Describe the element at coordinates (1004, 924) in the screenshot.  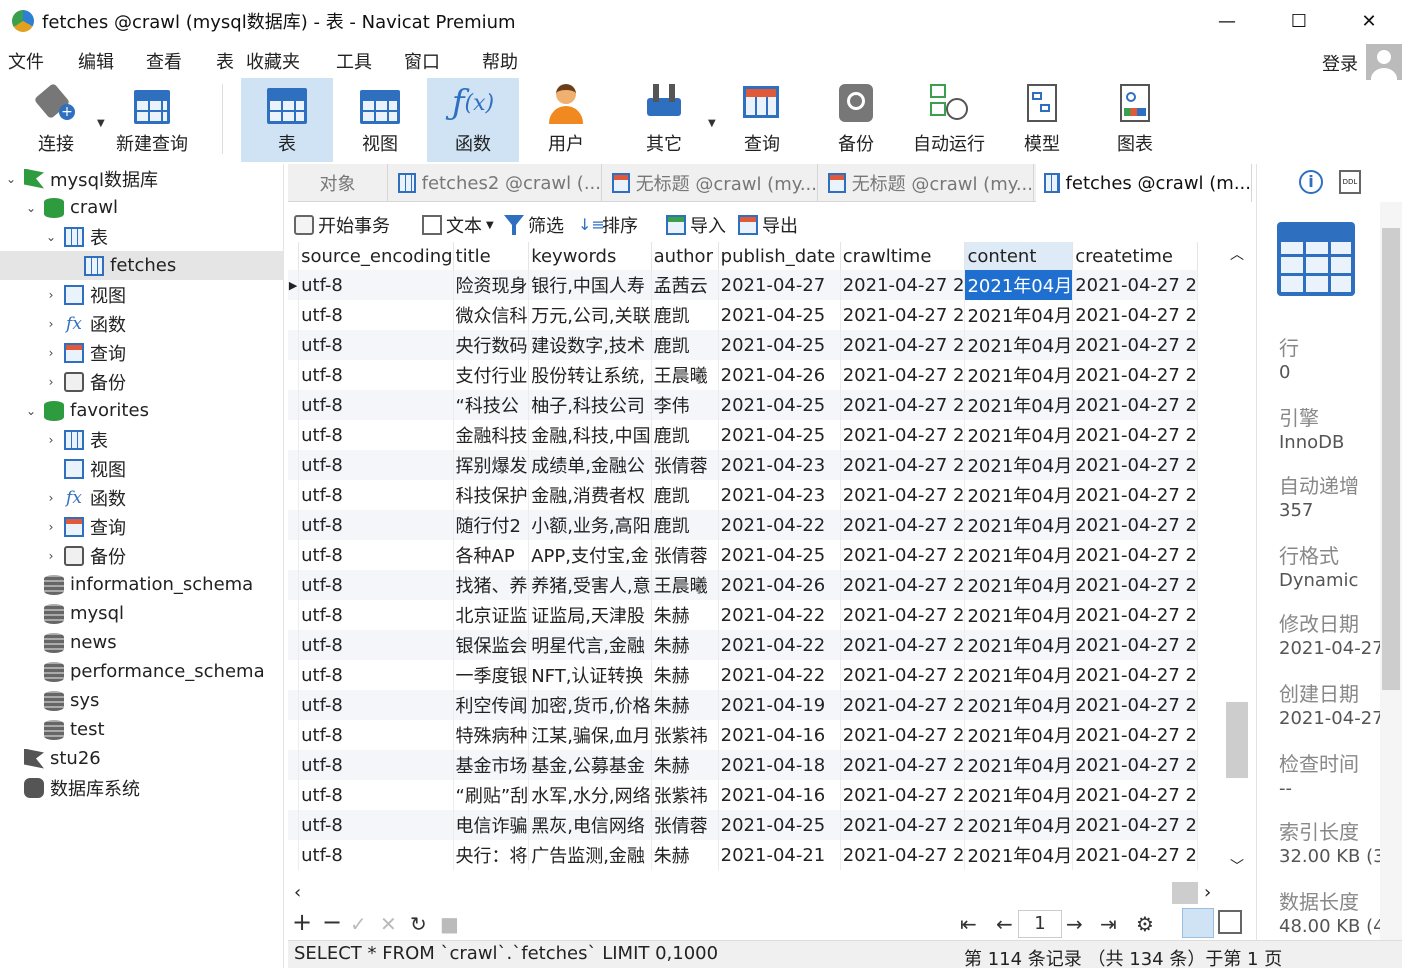
I see `prev-page-icon: ←` at that location.